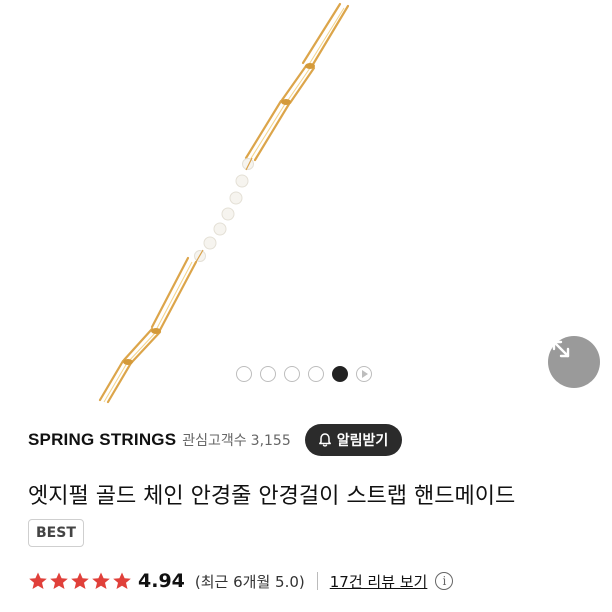  What do you see at coordinates (161, 581) in the screenshot?
I see `rating-score: 4.94` at bounding box center [161, 581].